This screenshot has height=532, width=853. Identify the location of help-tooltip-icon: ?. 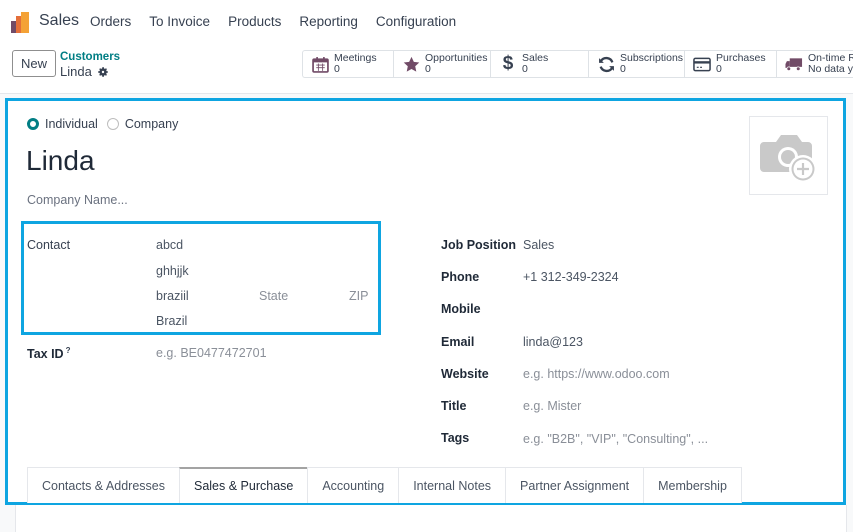
(68, 350).